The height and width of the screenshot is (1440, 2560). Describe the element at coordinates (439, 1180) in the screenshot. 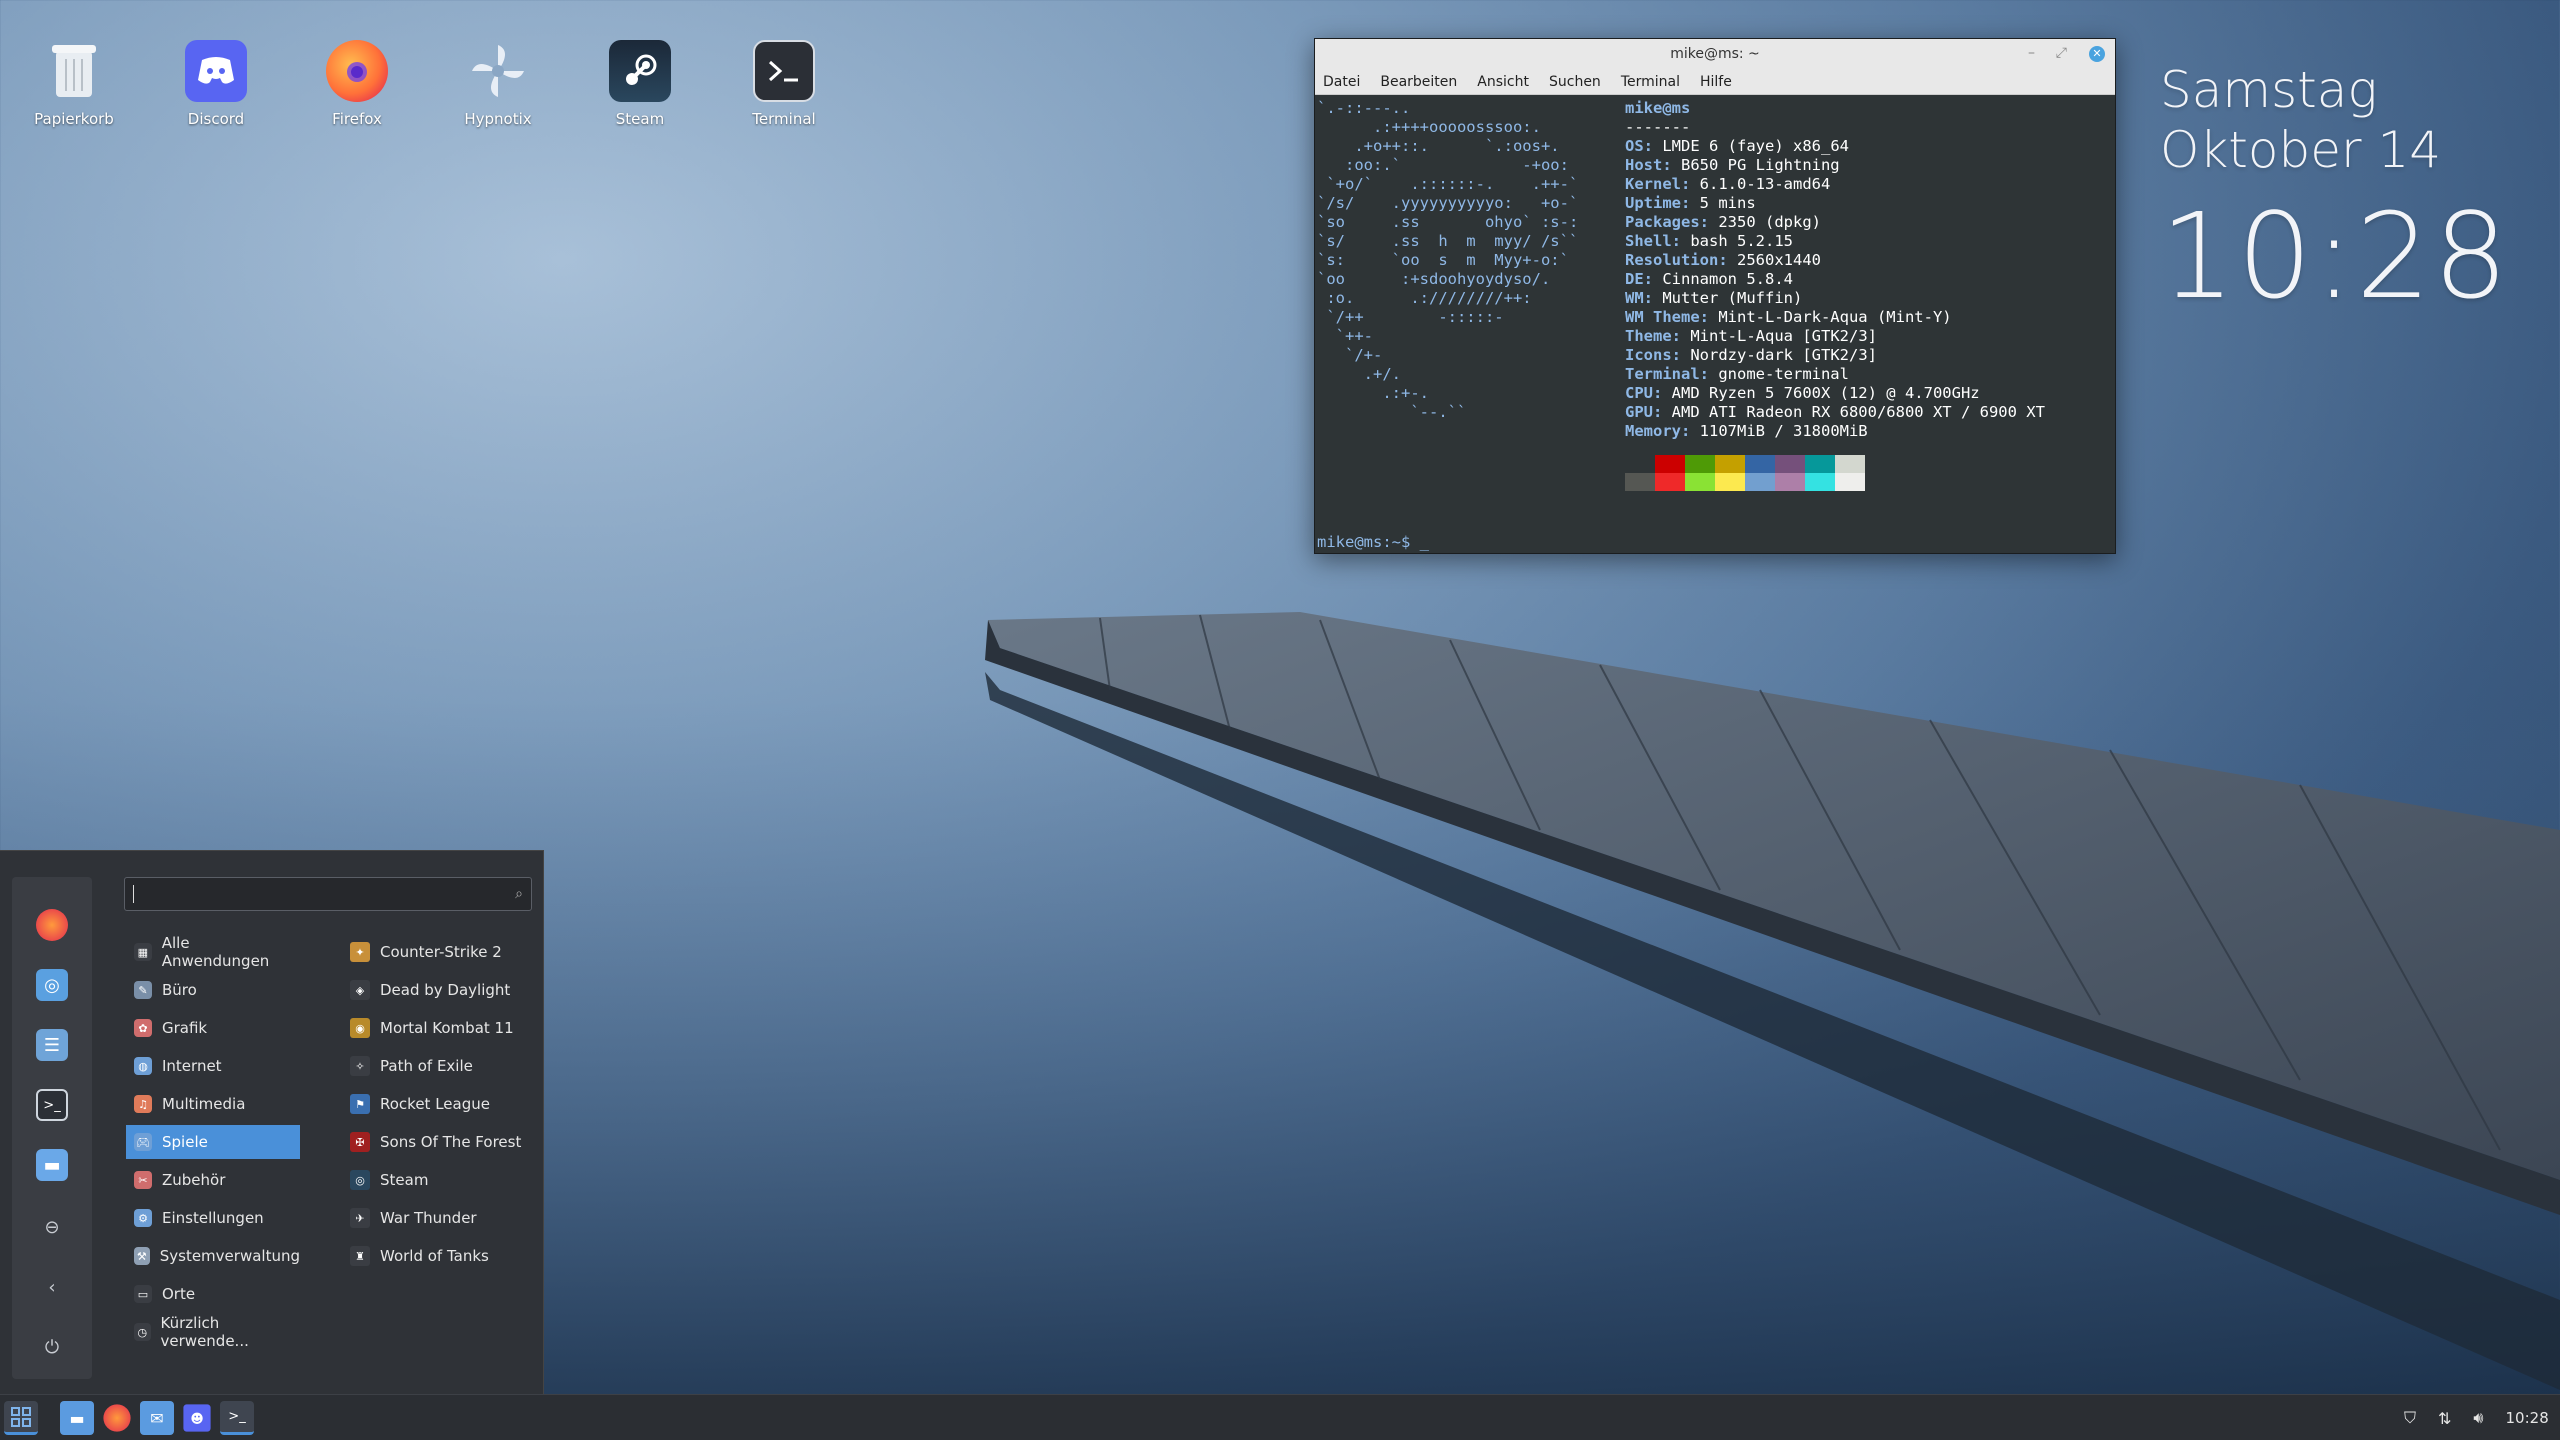

I see `app-item: ◎ Steam` at that location.